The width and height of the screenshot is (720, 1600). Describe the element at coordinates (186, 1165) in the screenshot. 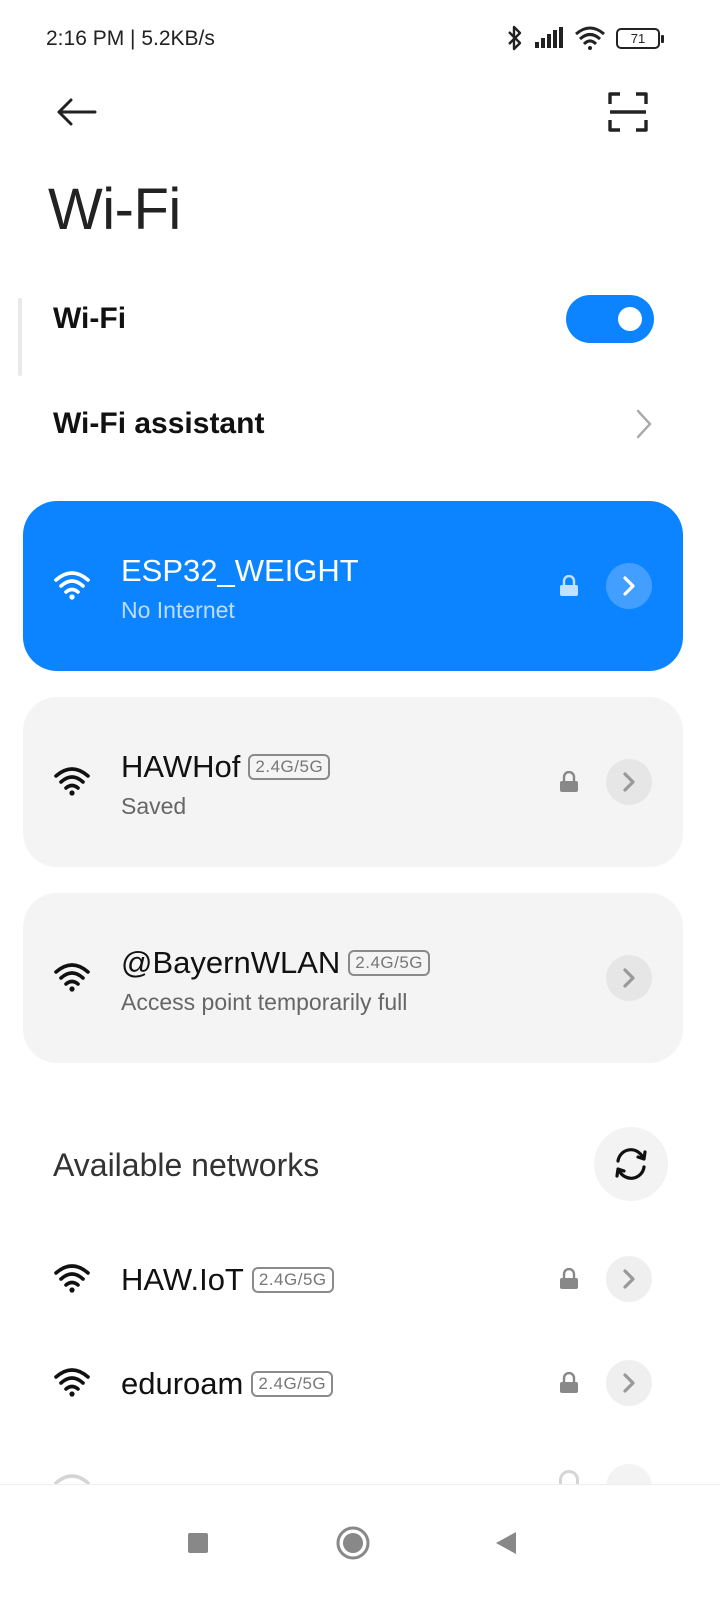

I see `available-networks-title: Available networks` at that location.